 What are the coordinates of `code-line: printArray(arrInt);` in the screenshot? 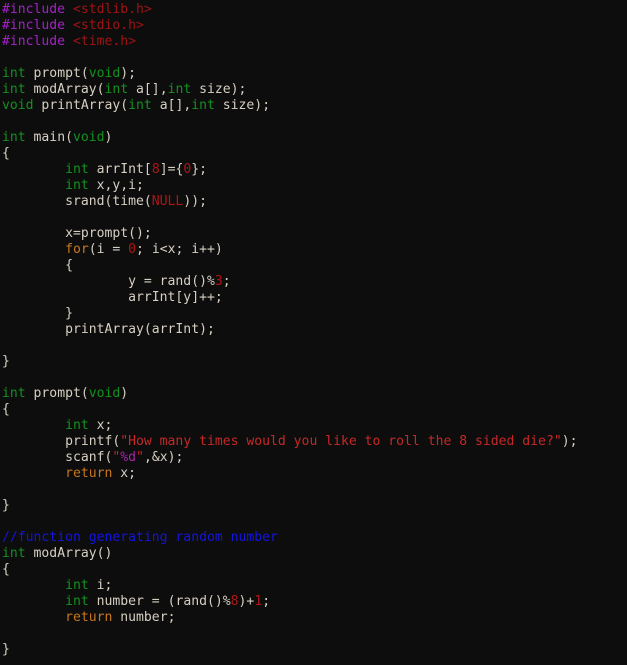 It's located at (314, 330).